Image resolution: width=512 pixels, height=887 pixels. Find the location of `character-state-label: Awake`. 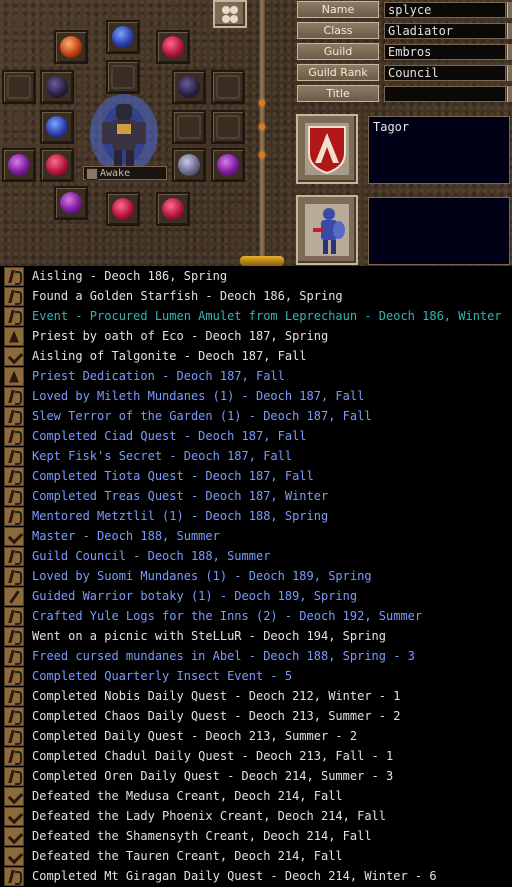

character-state-label: Awake is located at coordinates (115, 173).